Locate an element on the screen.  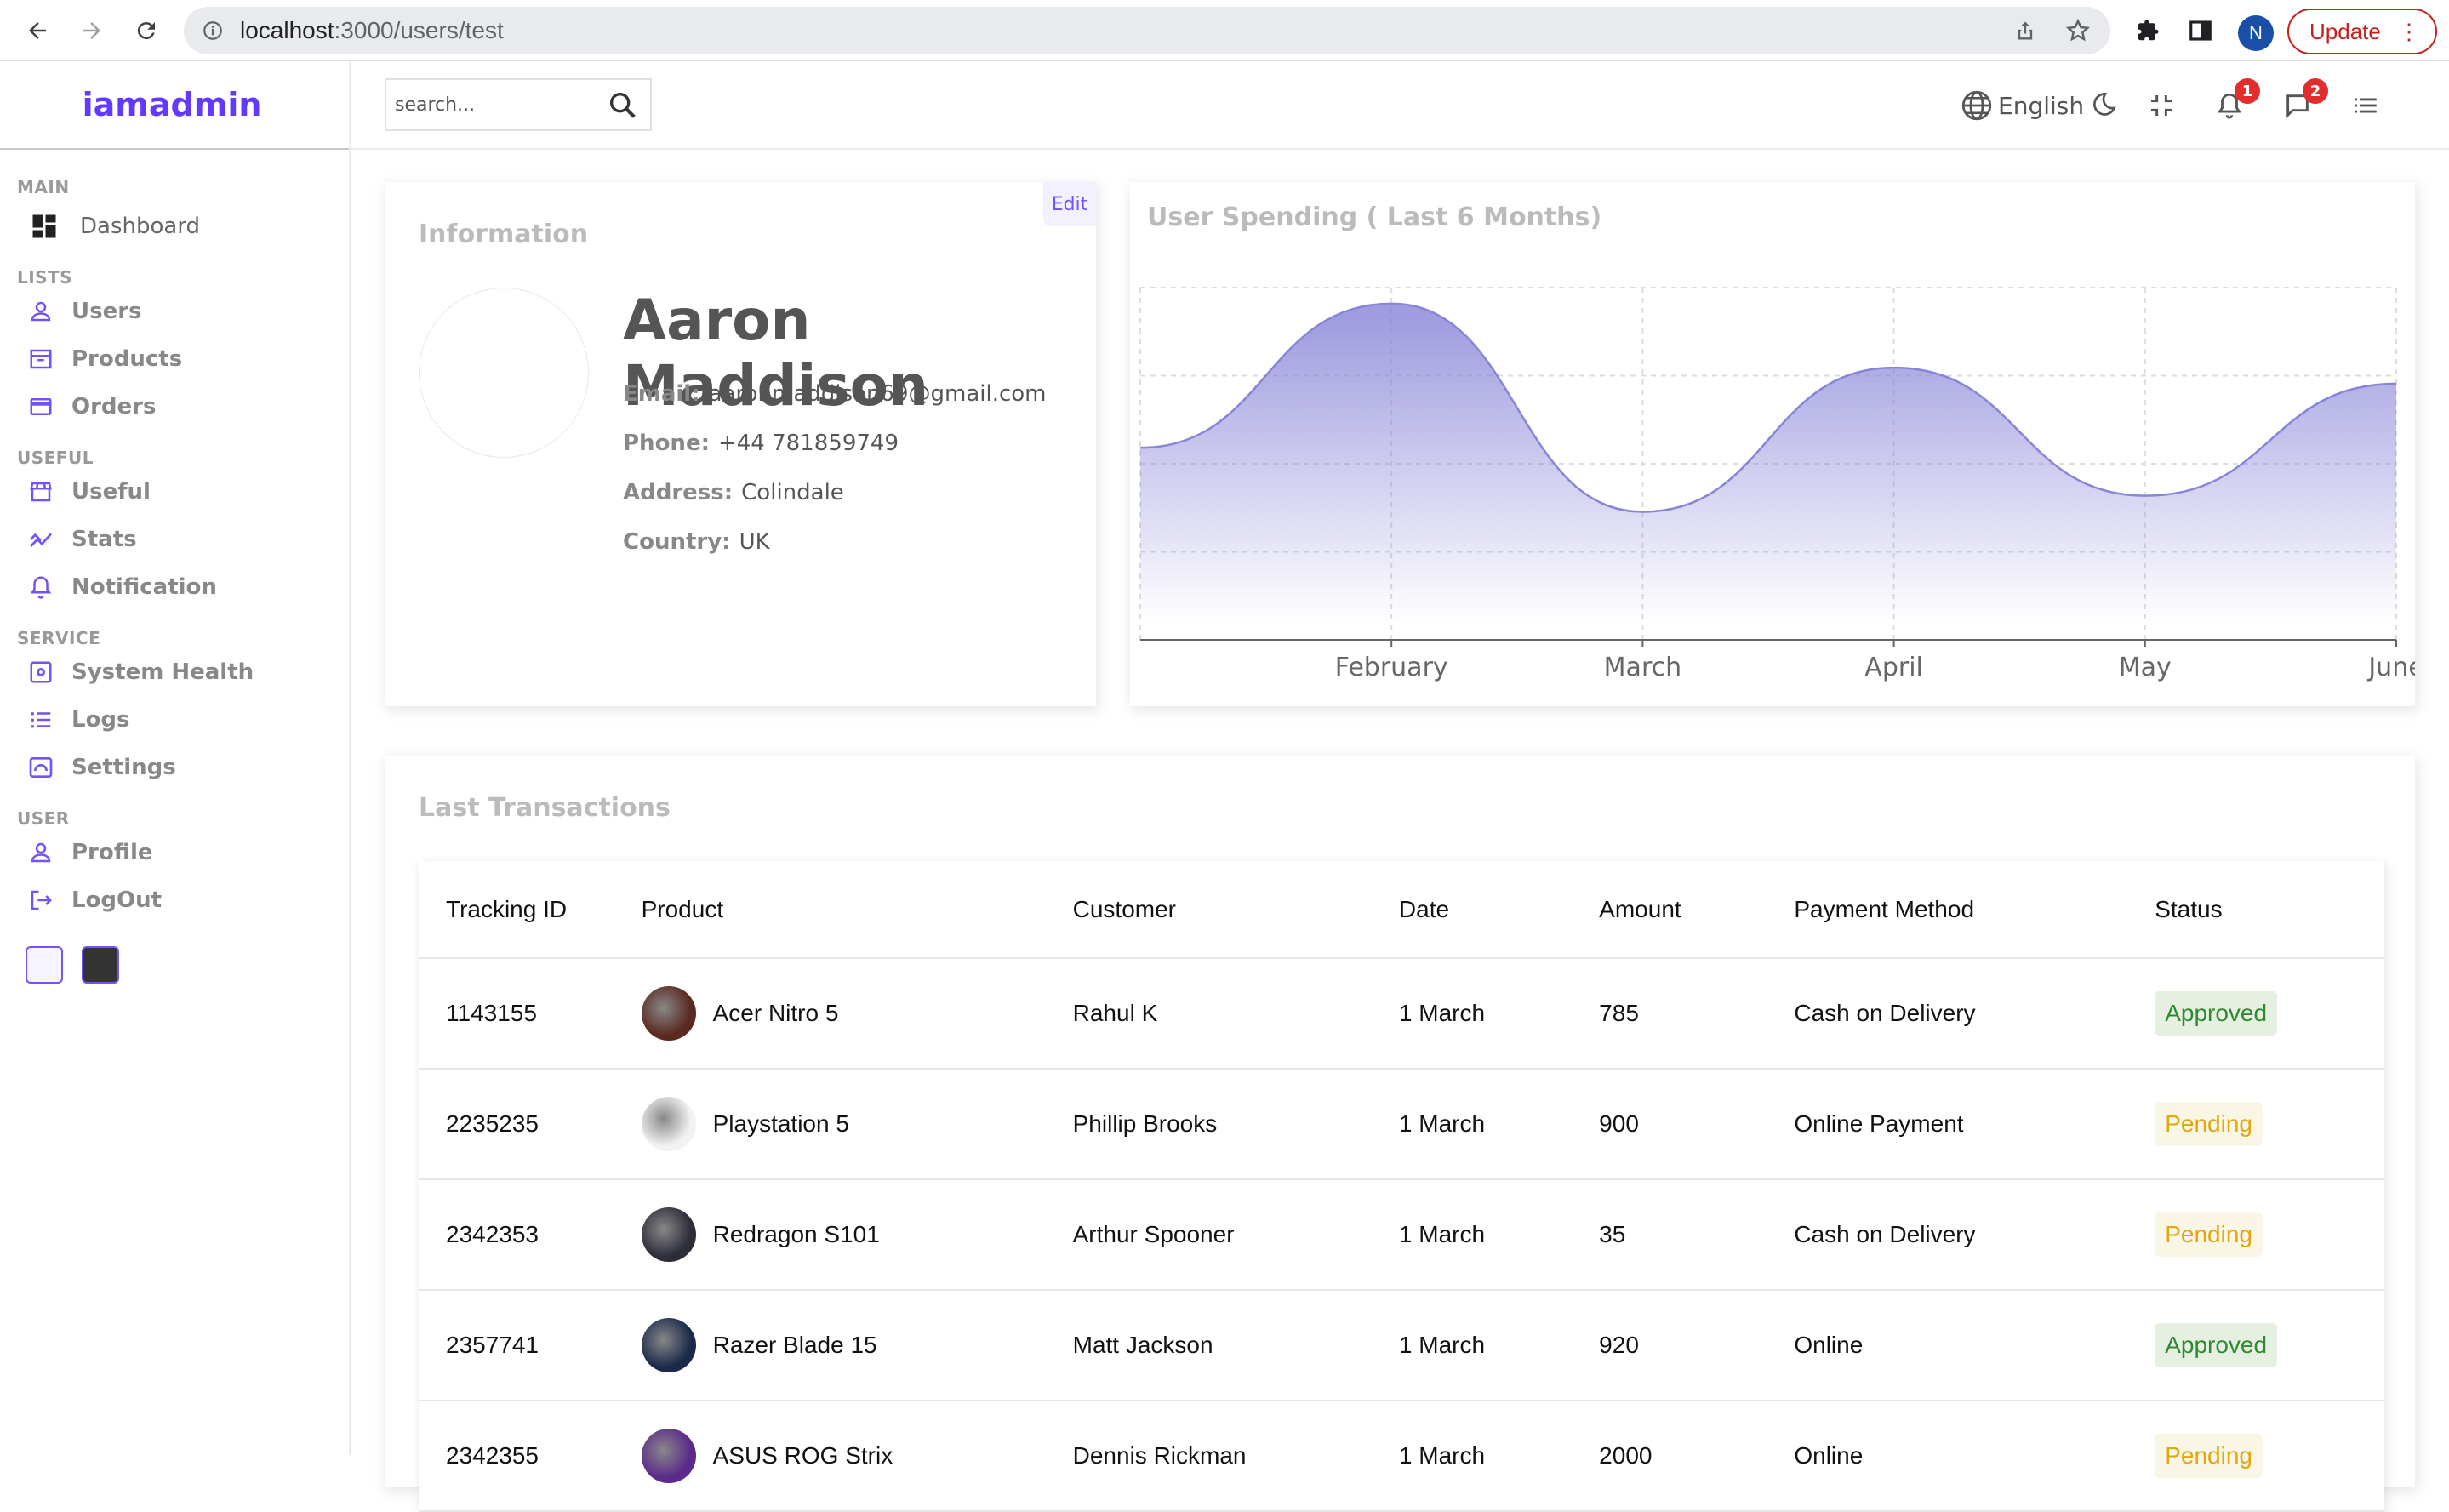
cell-customer: Dennis Rickman is located at coordinates (1235, 1456).